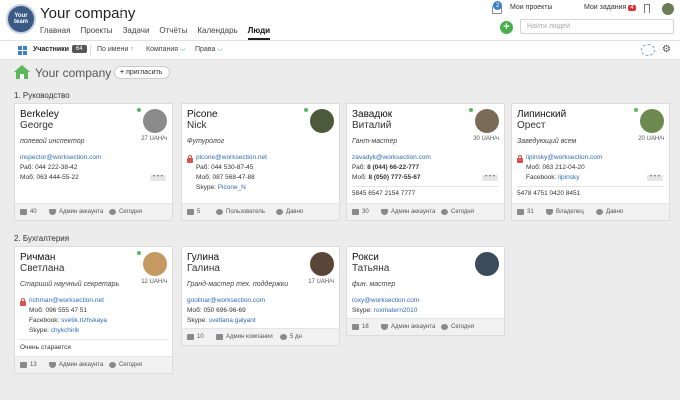  What do you see at coordinates (615, 212) in the screenshot?
I see `last-seen: Давно` at bounding box center [615, 212].